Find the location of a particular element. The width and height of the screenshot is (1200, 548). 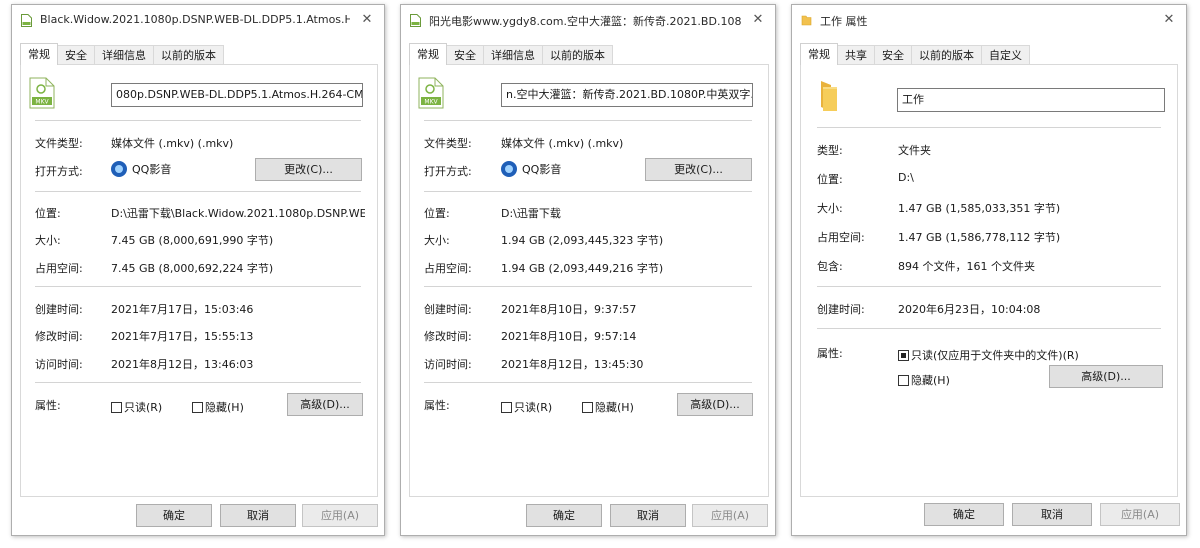

created-label: 创建时间: is located at coordinates (841, 309).